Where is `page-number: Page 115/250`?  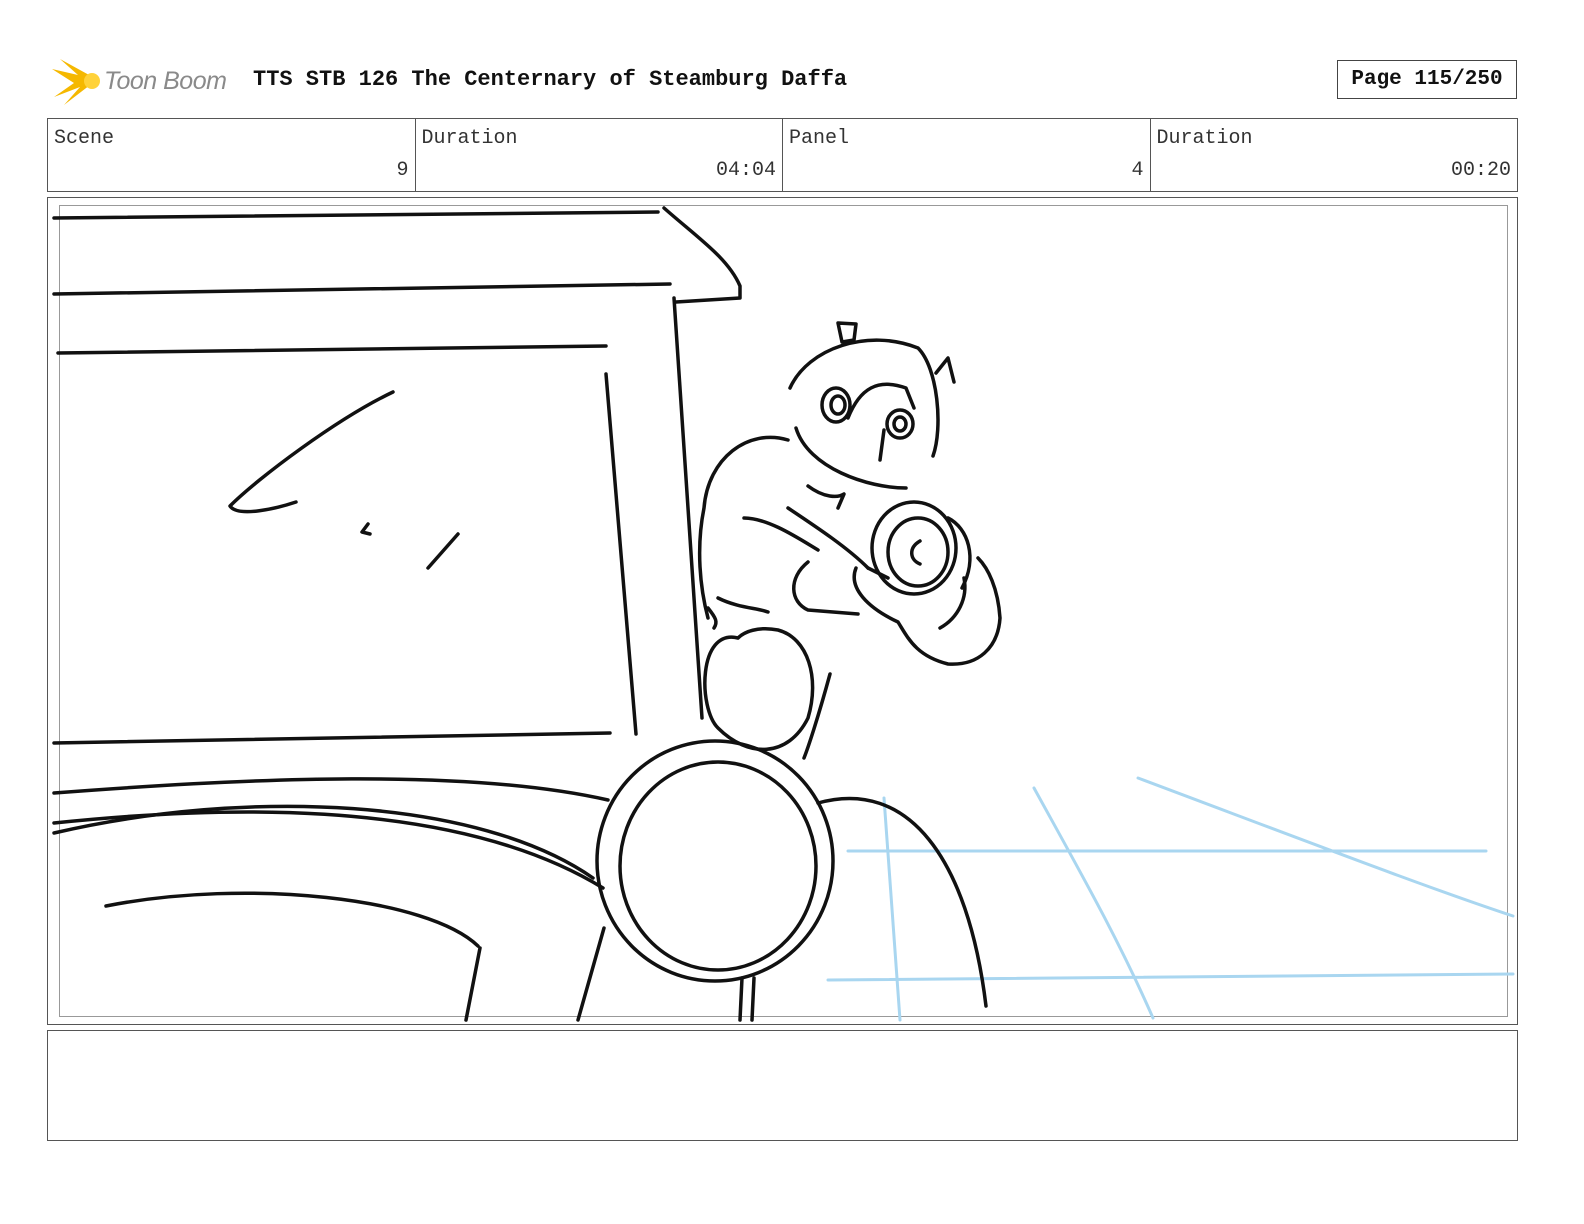
page-number: Page 115/250 is located at coordinates (1427, 79).